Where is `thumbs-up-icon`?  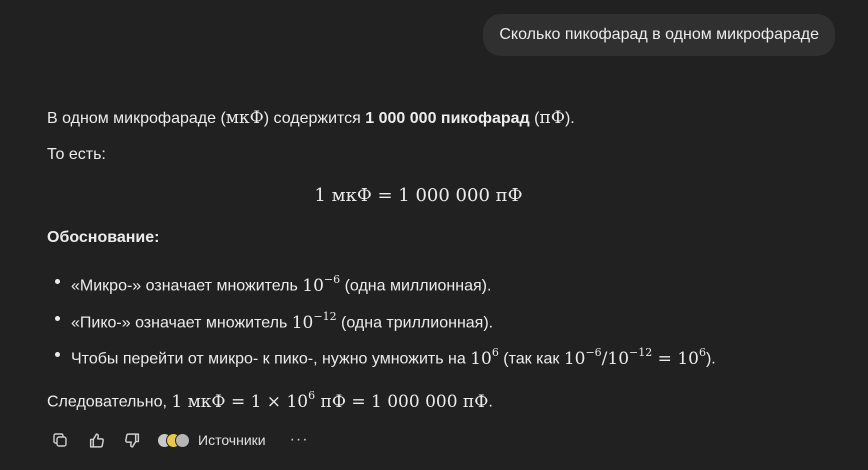
thumbs-up-icon is located at coordinates (96, 440).